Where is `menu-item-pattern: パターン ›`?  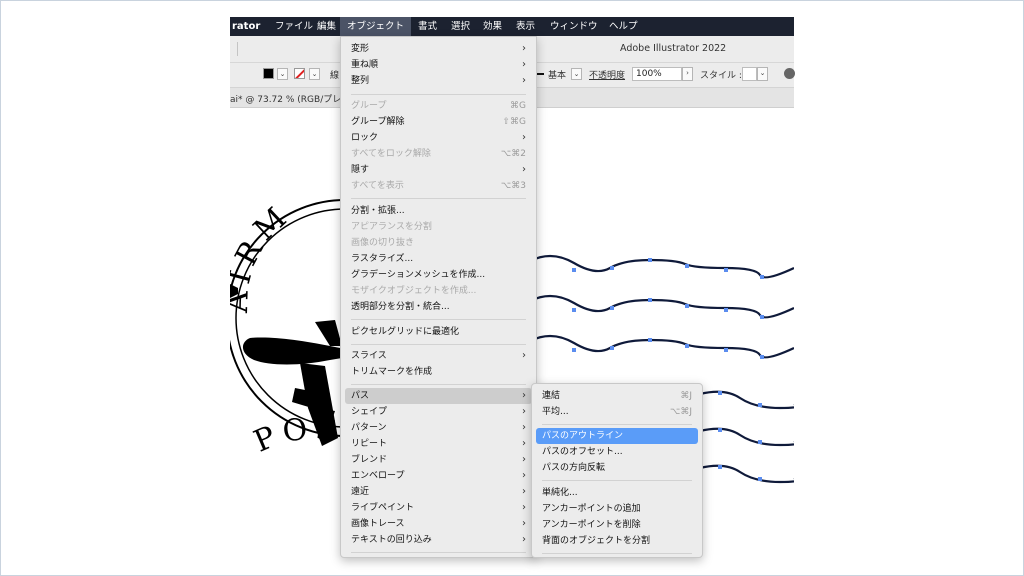
menu-item-pattern: パターン › is located at coordinates (438, 428).